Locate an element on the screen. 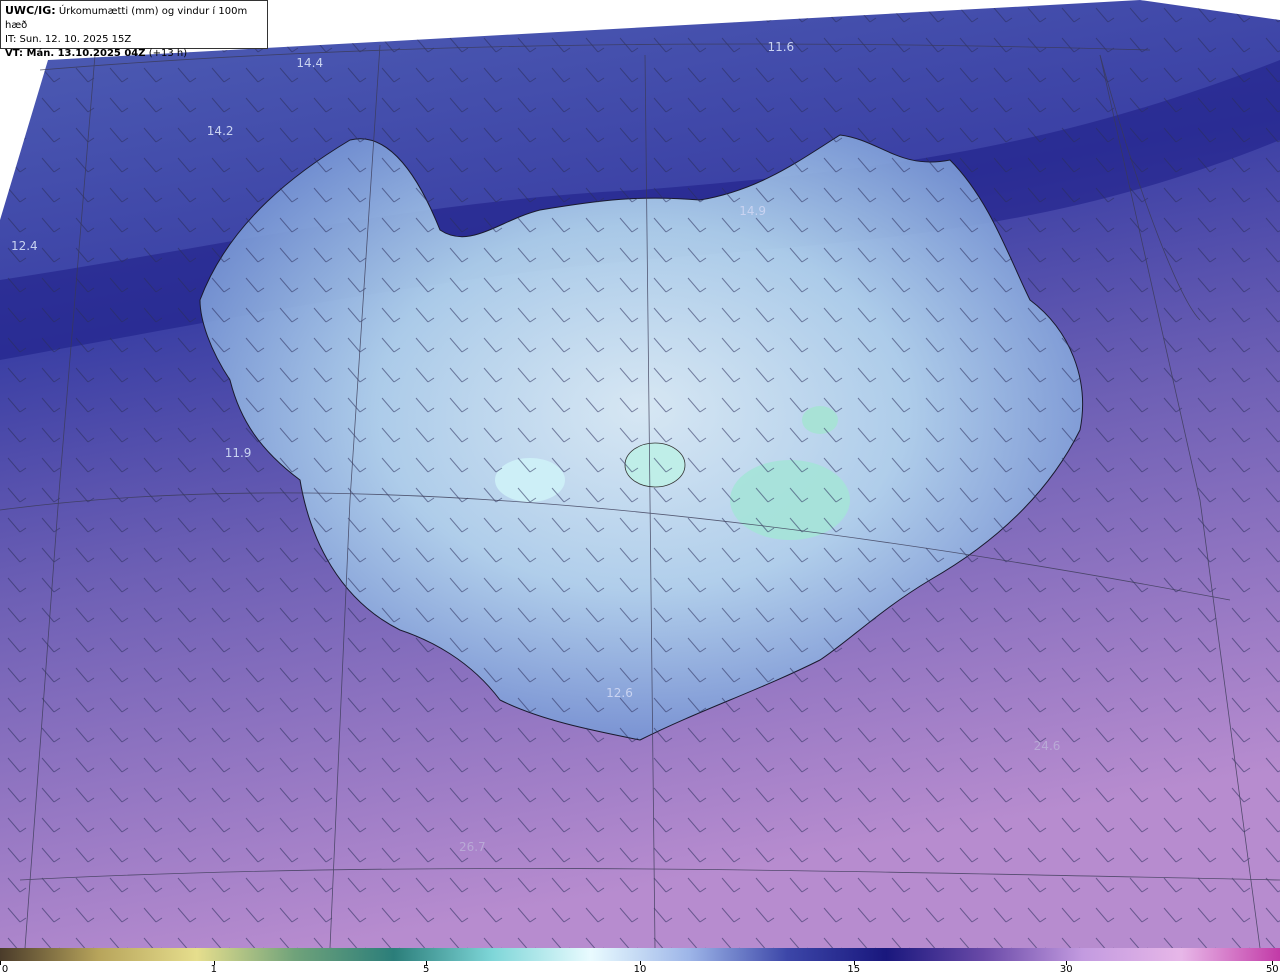  colorbar-gradient is located at coordinates (640, 954).